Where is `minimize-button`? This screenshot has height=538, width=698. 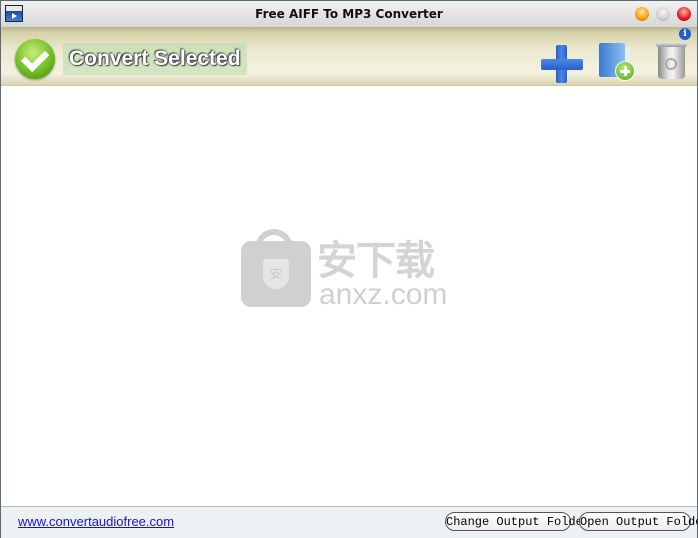 minimize-button is located at coordinates (642, 14).